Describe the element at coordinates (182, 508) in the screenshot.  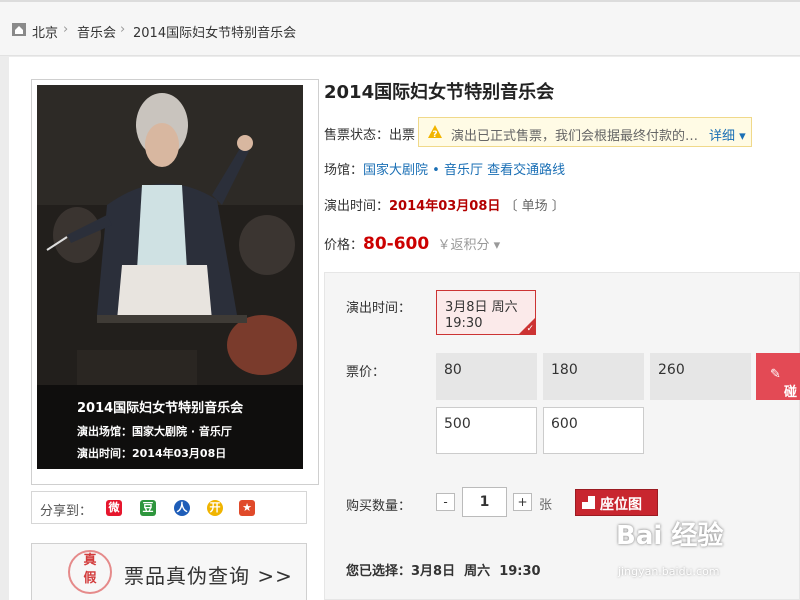
I see `renren-icon: 人` at that location.